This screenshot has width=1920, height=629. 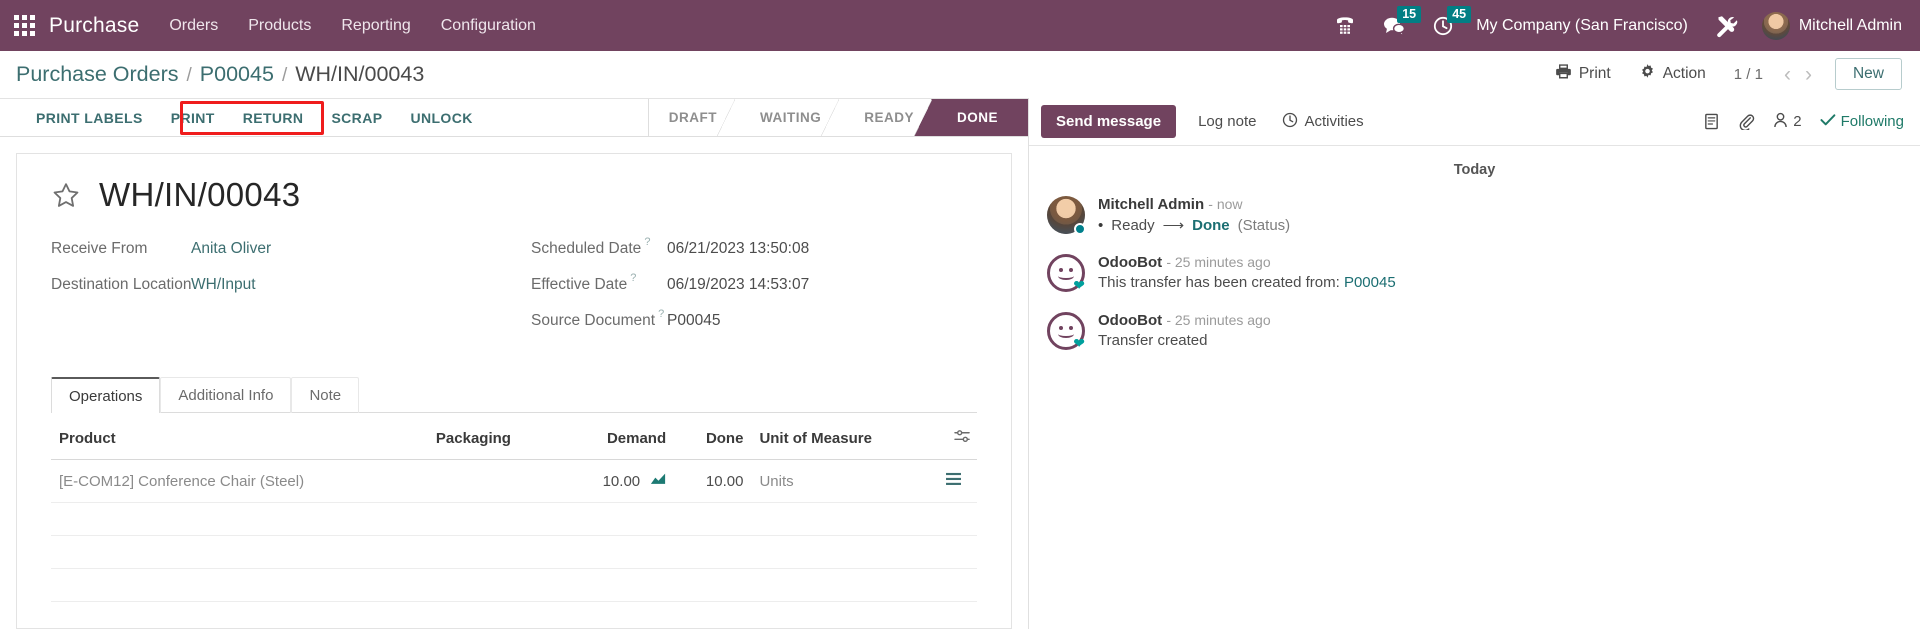 I want to click on tab-operations: Operations, so click(x=106, y=395).